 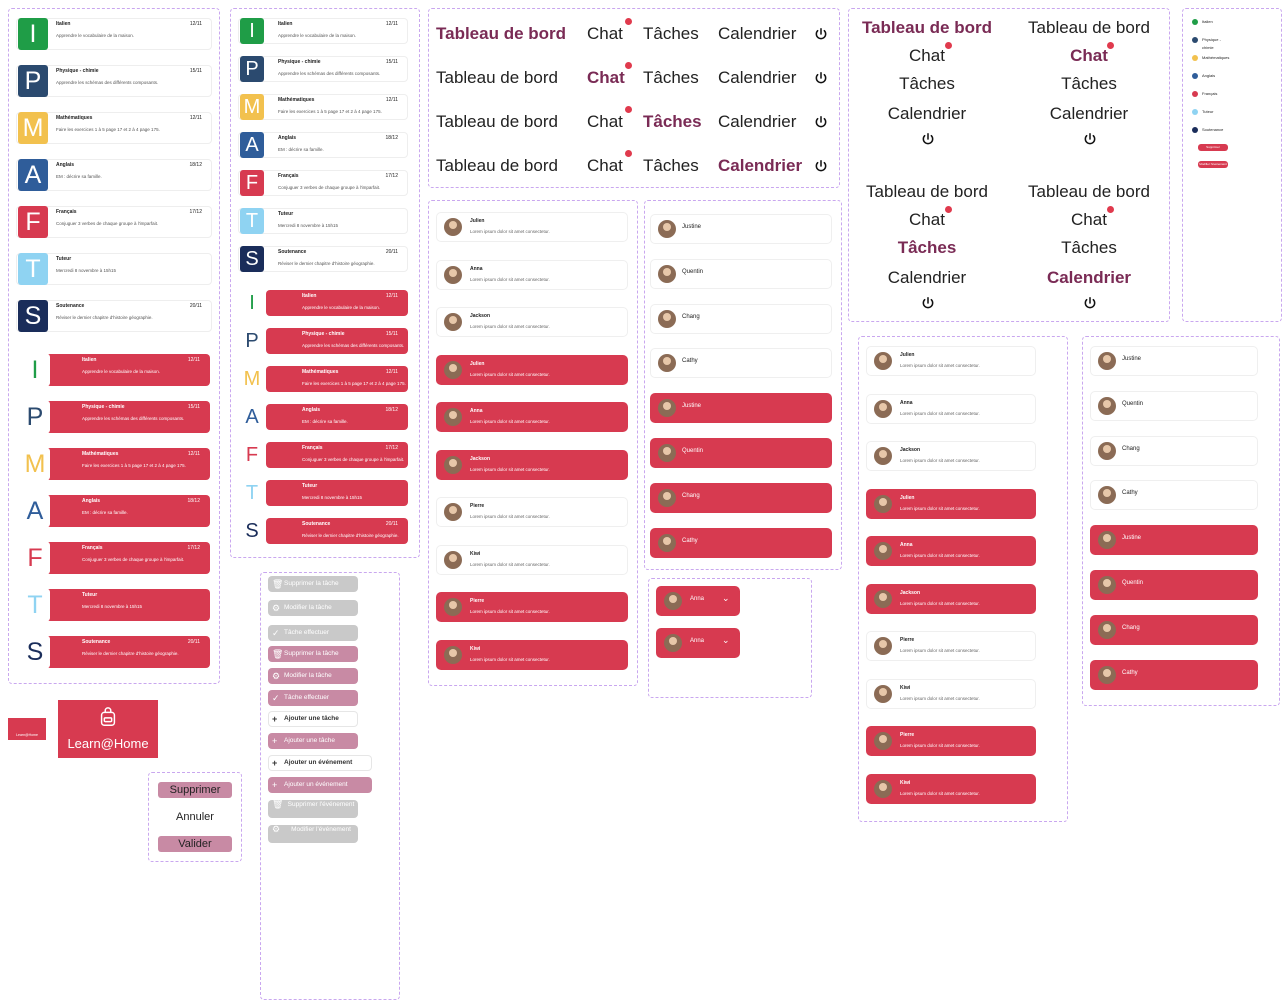 What do you see at coordinates (195, 790) in the screenshot?
I see `delete-button: Supprimer` at bounding box center [195, 790].